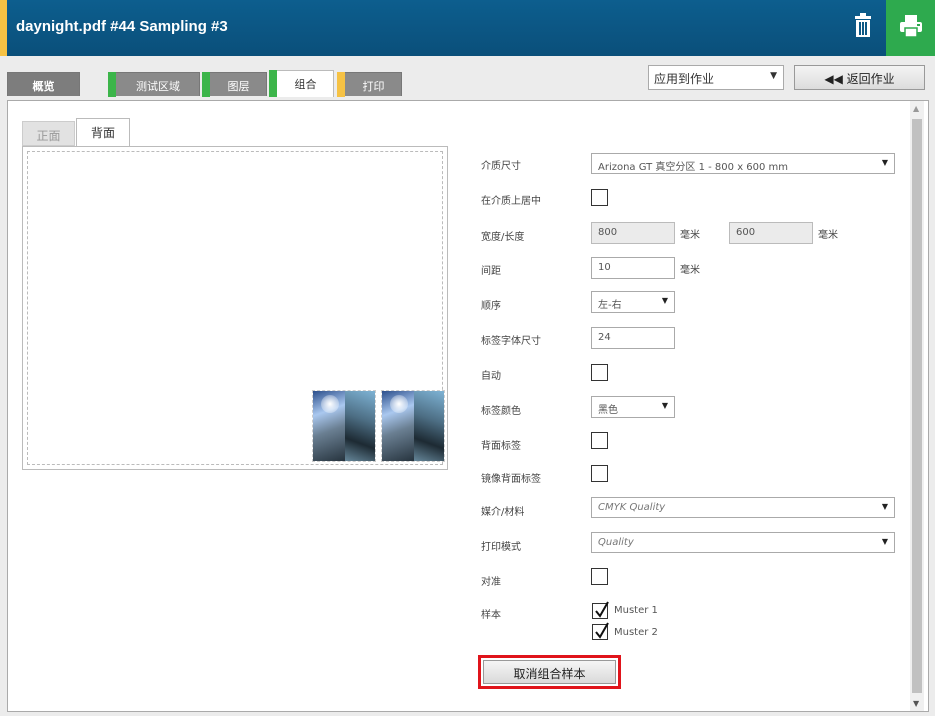  I want to click on scroll-down-icon: ▼, so click(916, 703).